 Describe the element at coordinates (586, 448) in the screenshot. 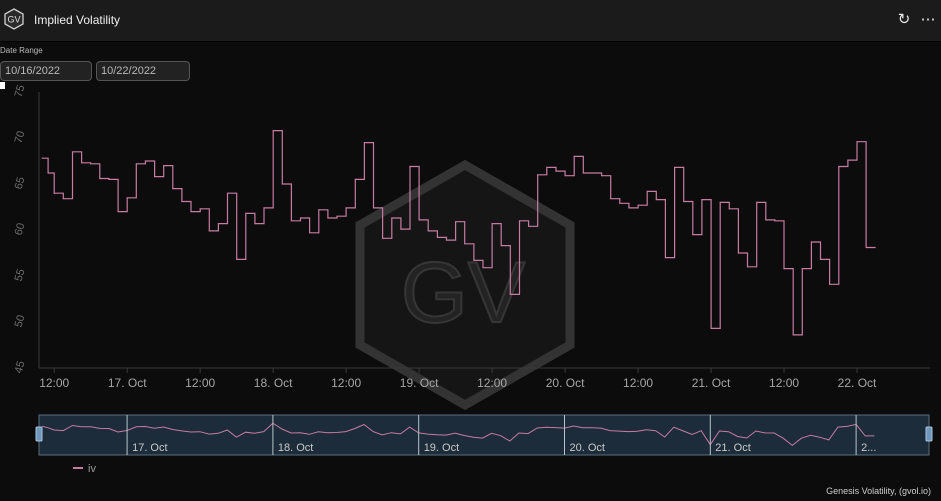

I see `navigator-tick-label: 20. Oct` at that location.